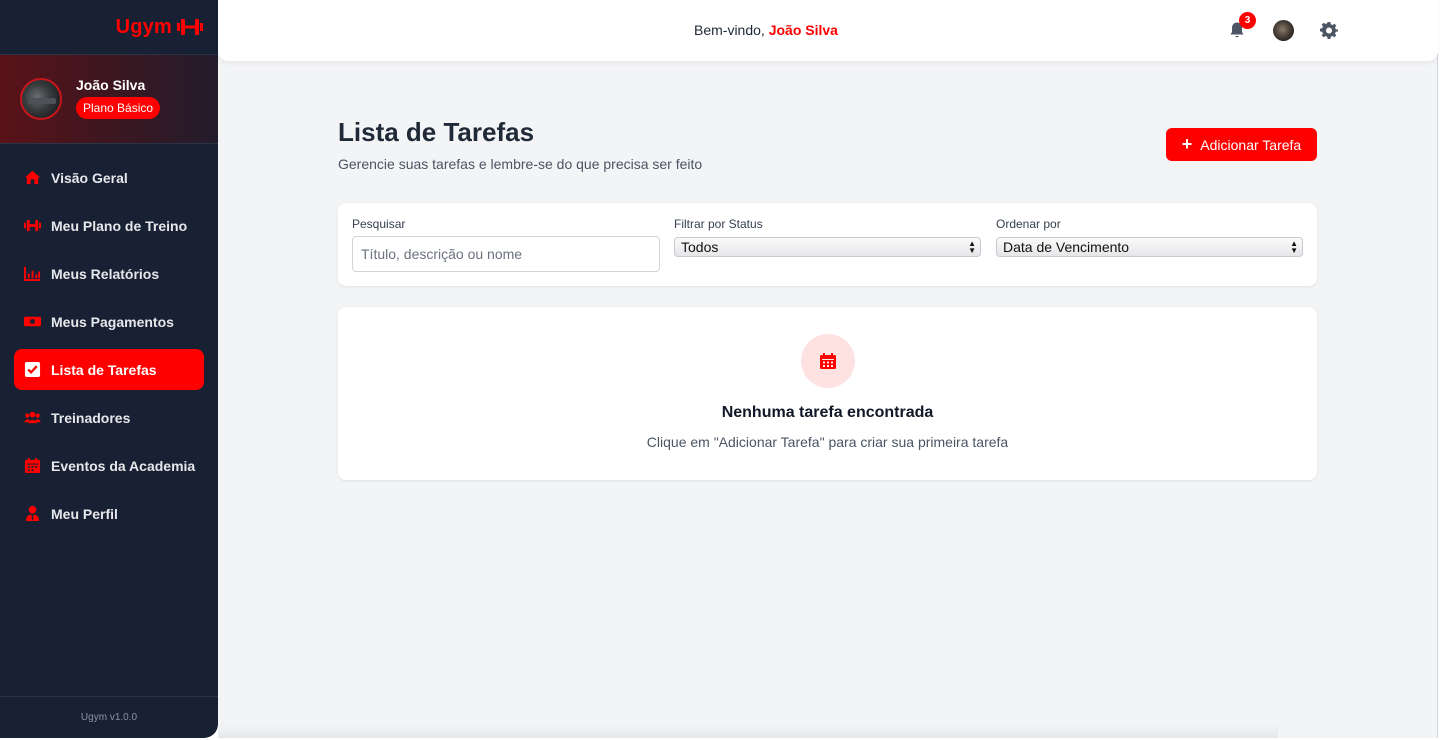  Describe the element at coordinates (84, 513) in the screenshot. I see `sidebar-item-label: Meu Perfil` at that location.